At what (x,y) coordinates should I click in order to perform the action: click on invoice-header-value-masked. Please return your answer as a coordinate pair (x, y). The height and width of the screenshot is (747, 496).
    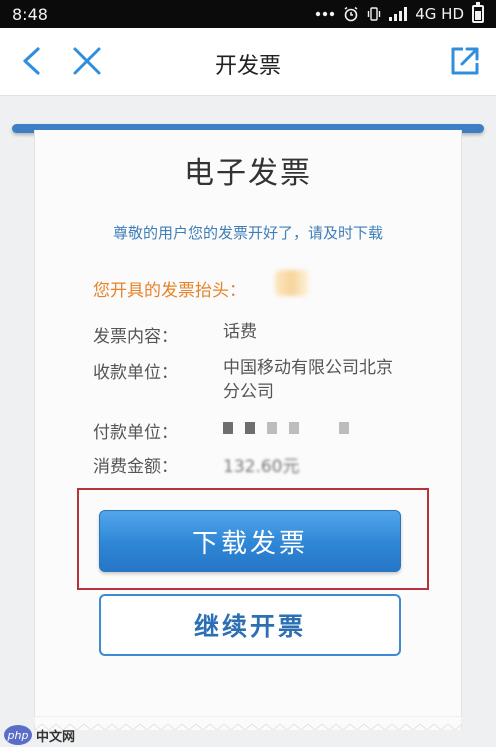
    Looking at the image, I should click on (292, 283).